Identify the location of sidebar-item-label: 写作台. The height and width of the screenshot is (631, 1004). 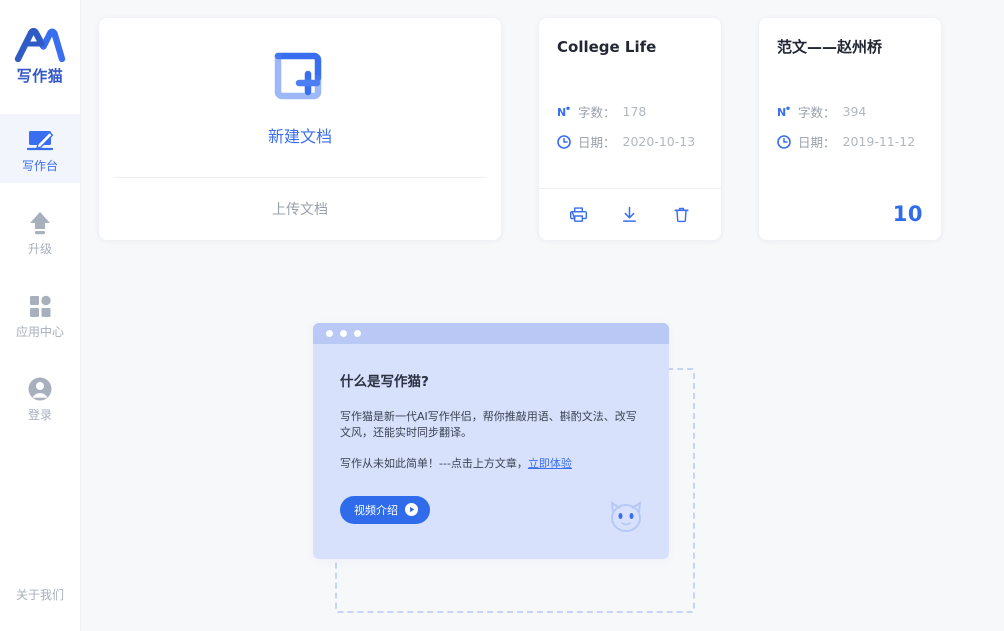
(39, 165).